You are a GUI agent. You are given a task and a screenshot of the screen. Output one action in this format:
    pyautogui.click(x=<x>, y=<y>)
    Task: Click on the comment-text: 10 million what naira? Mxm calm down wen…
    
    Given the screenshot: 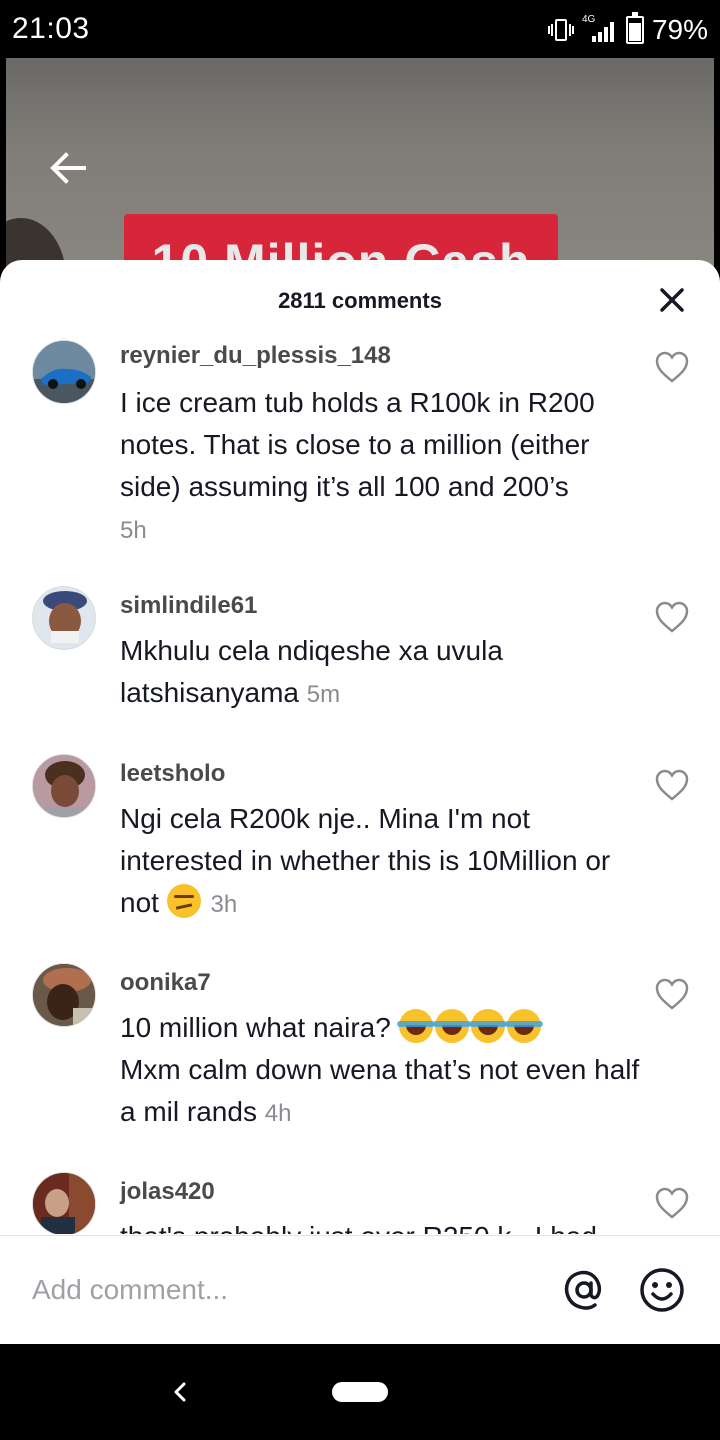 What is the action you would take?
    pyautogui.click(x=380, y=1071)
    